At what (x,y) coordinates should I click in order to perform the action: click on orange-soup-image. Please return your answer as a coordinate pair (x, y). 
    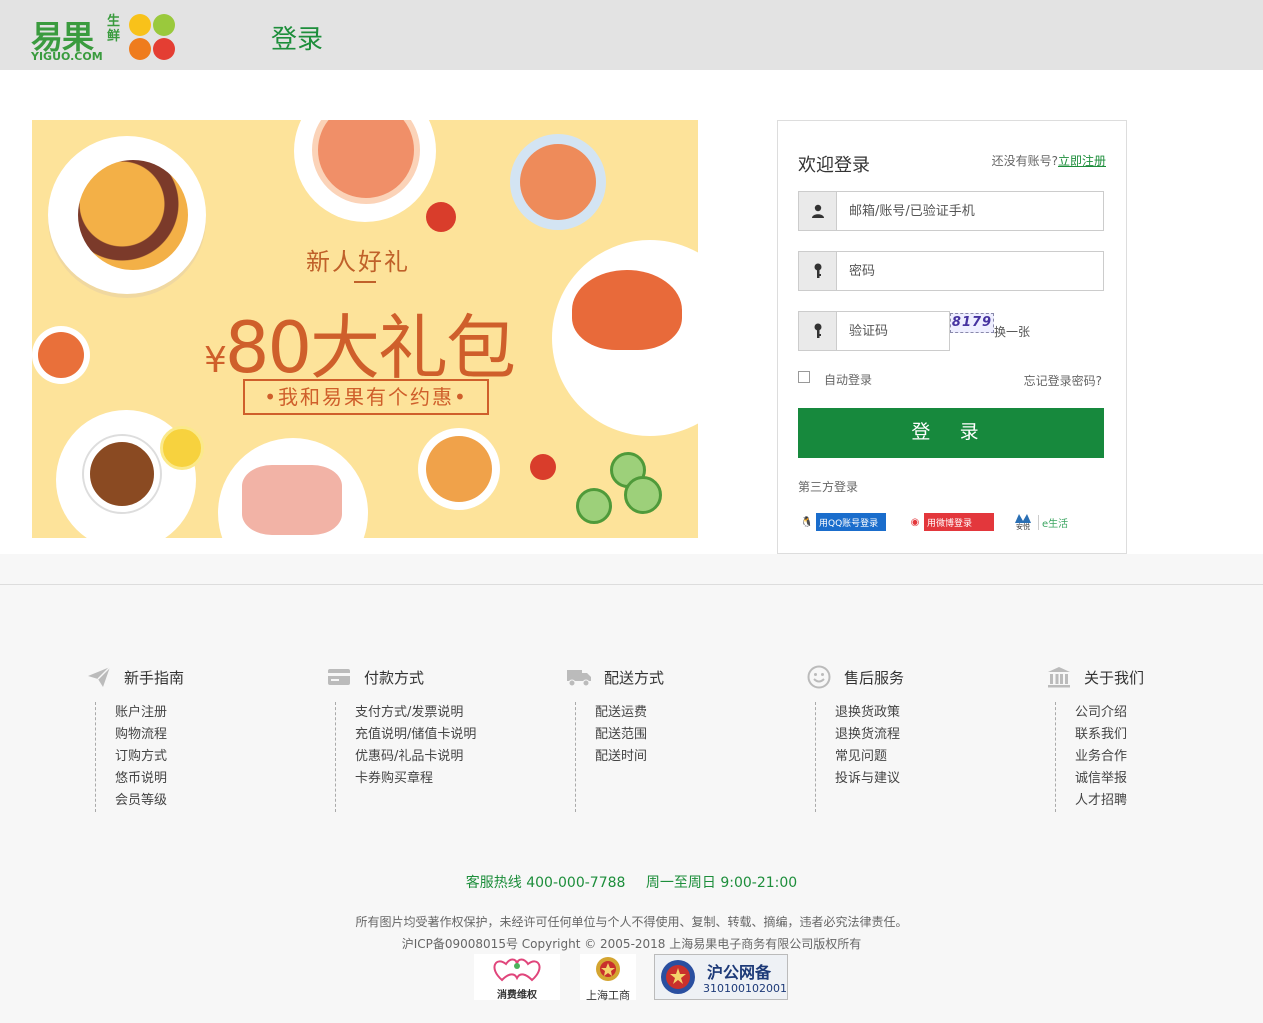
    Looking at the image, I should click on (459, 469).